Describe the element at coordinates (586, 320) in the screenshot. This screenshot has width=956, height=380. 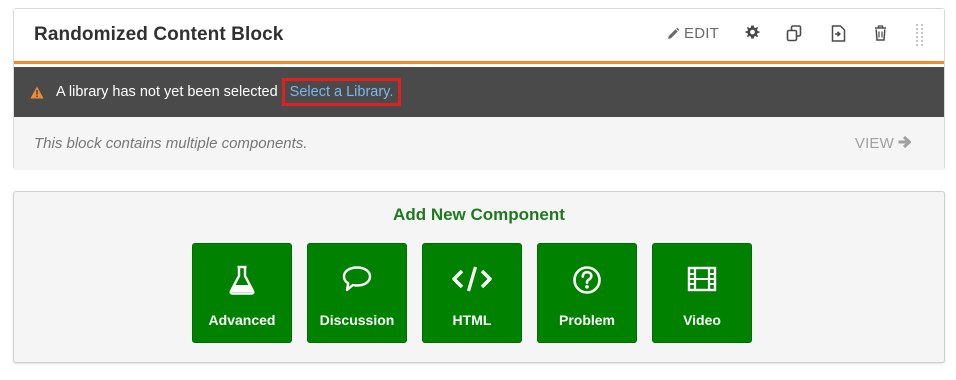
I see `problem-label: Problem` at that location.